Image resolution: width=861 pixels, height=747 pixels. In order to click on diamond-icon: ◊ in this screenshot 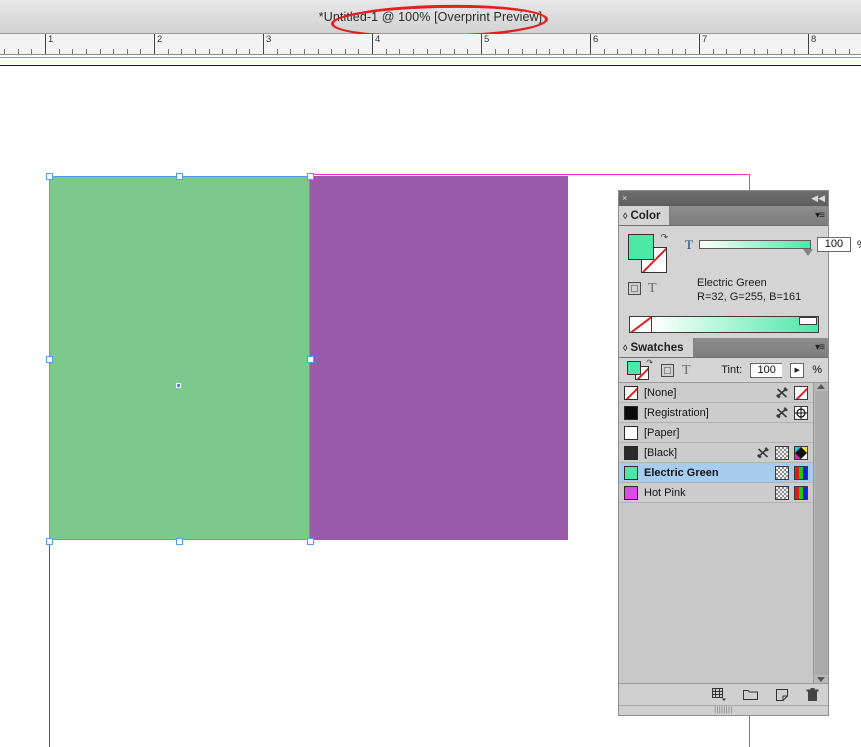, I will do `click(625, 347)`.